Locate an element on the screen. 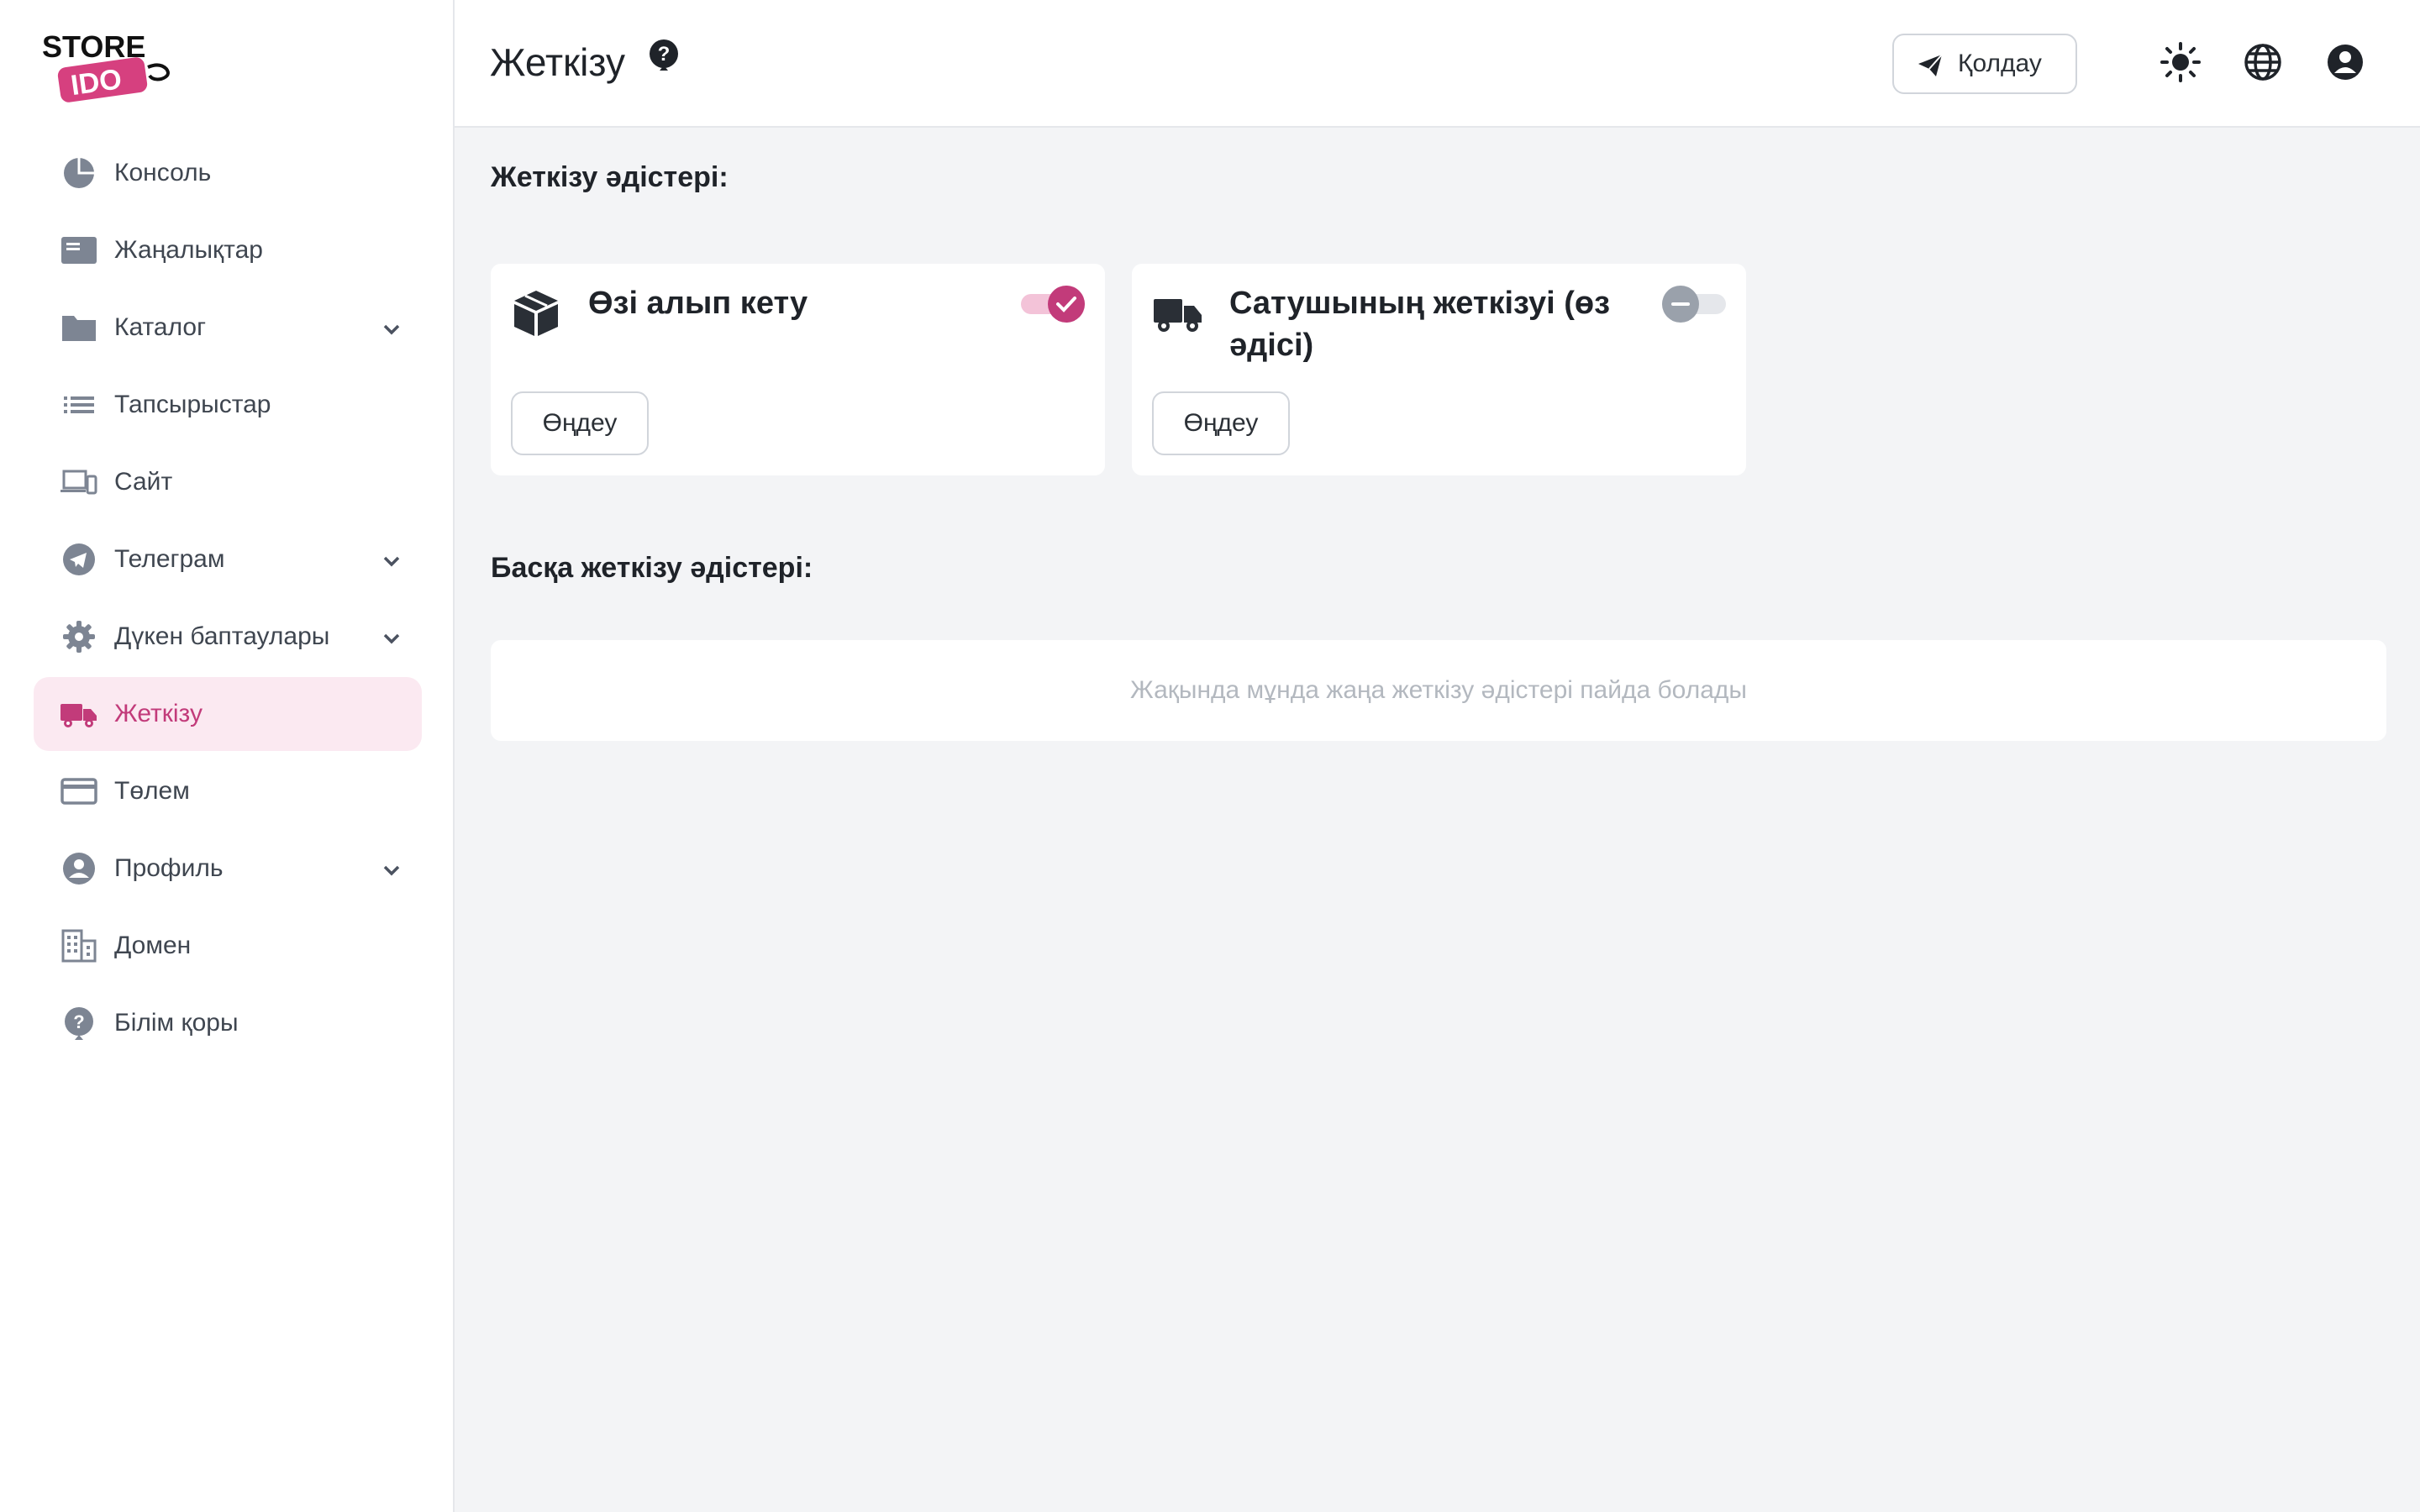  sidebar-item-profile: Профиль is located at coordinates (228, 869).